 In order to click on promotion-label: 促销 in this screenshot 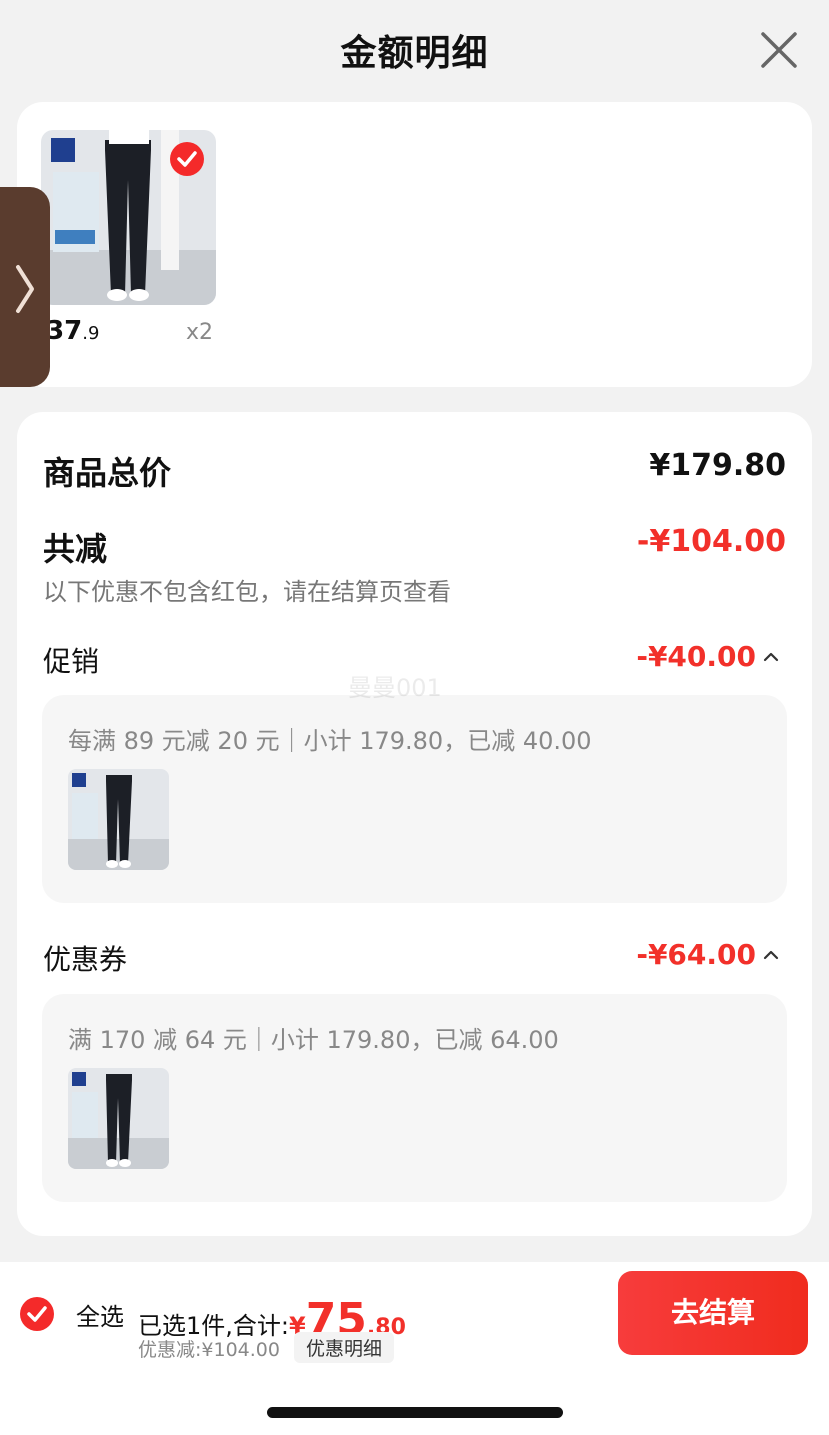, I will do `click(71, 661)`.